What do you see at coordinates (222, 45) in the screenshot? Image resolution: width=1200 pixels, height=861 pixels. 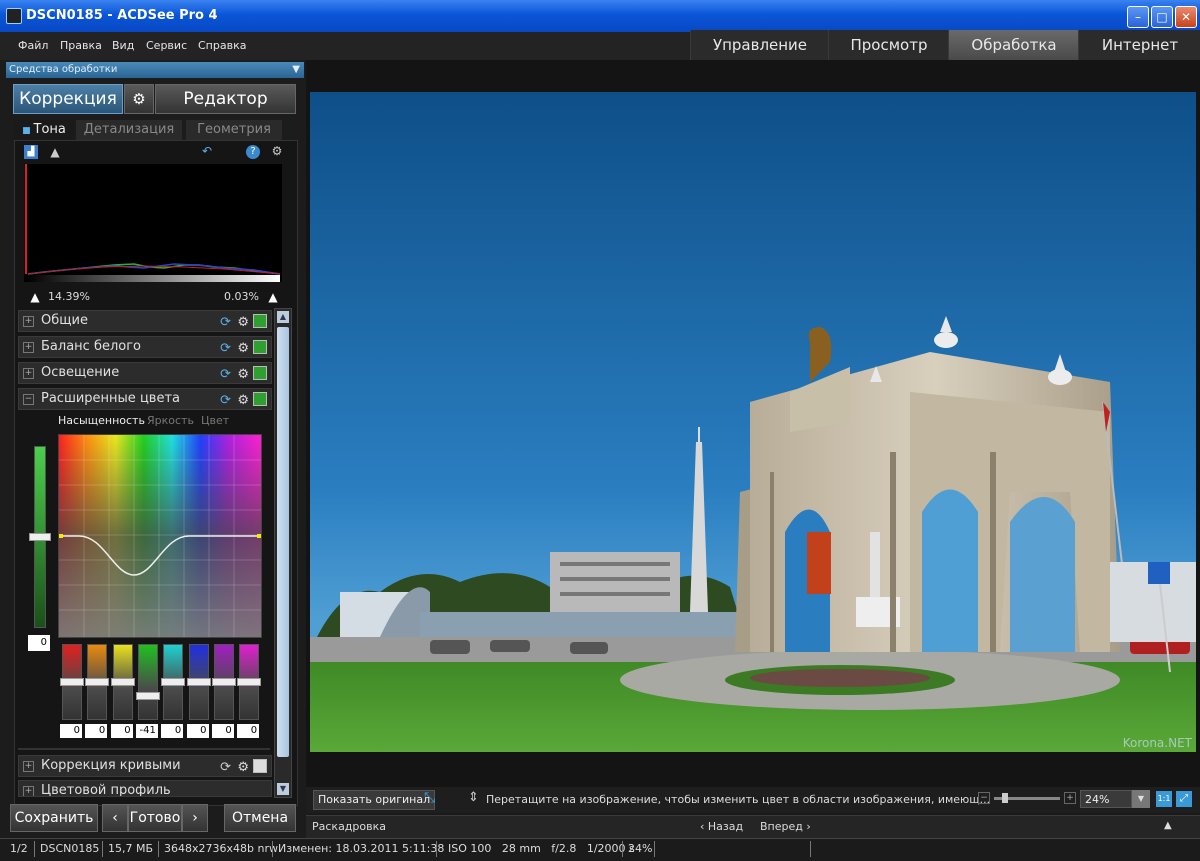 I see `menu-help: Справка` at bounding box center [222, 45].